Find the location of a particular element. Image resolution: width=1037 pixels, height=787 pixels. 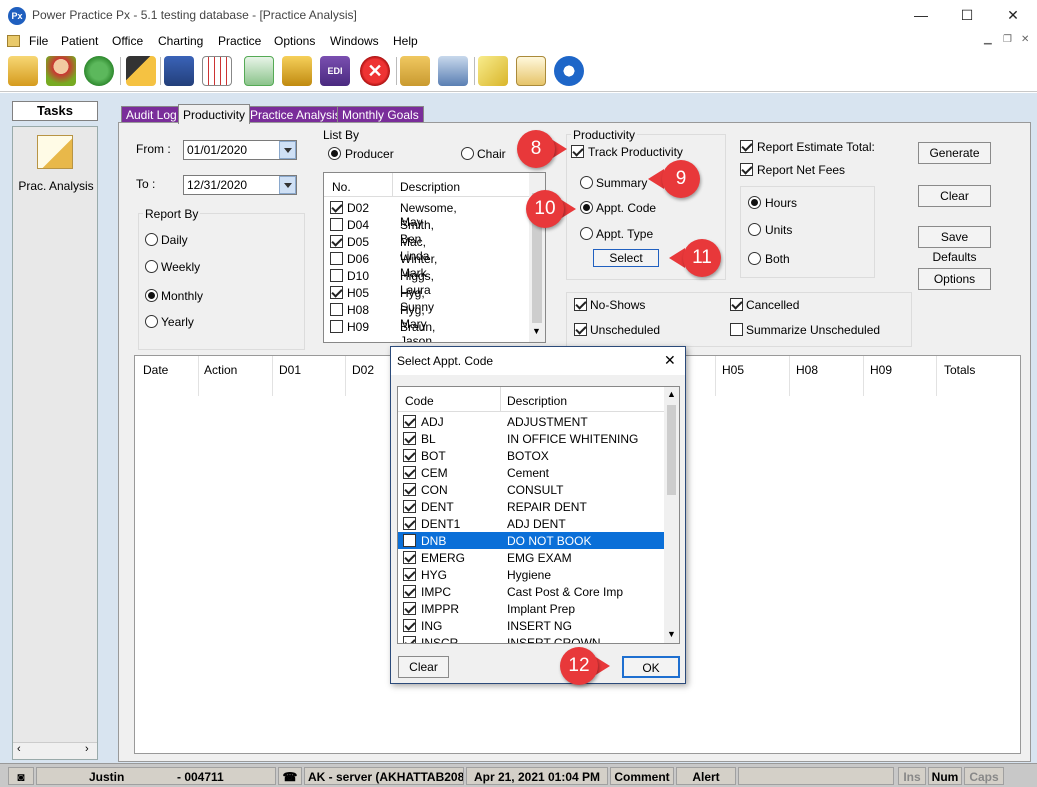

menu-charting: Charting is located at coordinates (180, 41).